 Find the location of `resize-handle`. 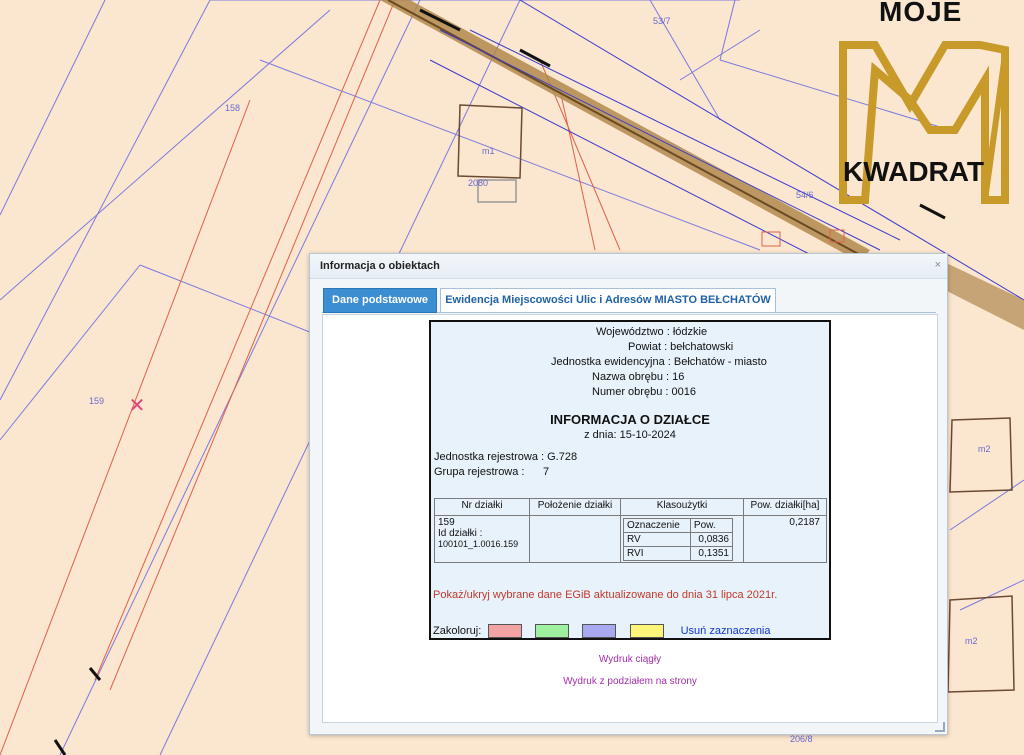

resize-handle is located at coordinates (940, 727).